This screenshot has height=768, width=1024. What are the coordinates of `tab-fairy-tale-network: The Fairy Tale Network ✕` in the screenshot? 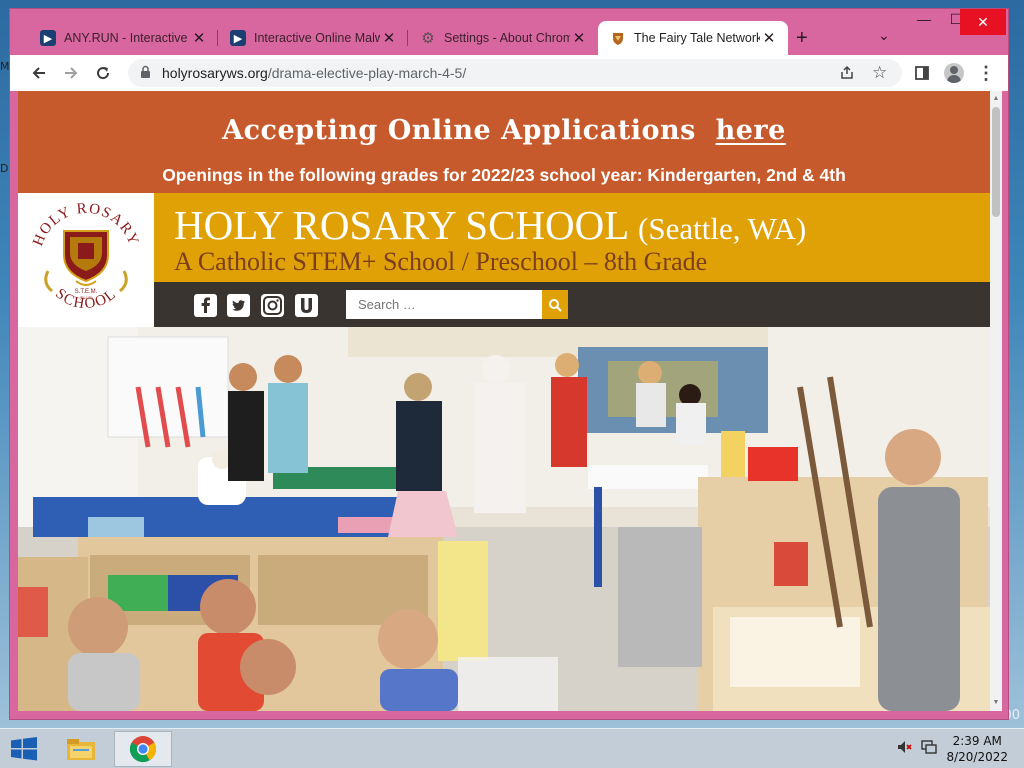 It's located at (693, 38).